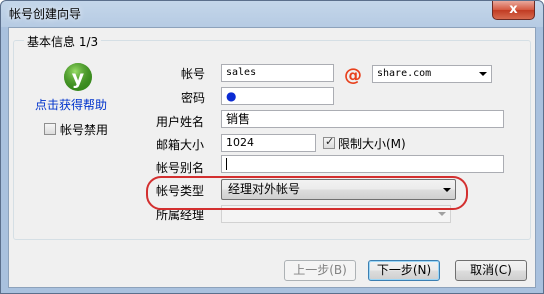 This screenshot has width=544, height=294. I want to click on title-bar: 帐号创建向导 x, so click(272, 14).